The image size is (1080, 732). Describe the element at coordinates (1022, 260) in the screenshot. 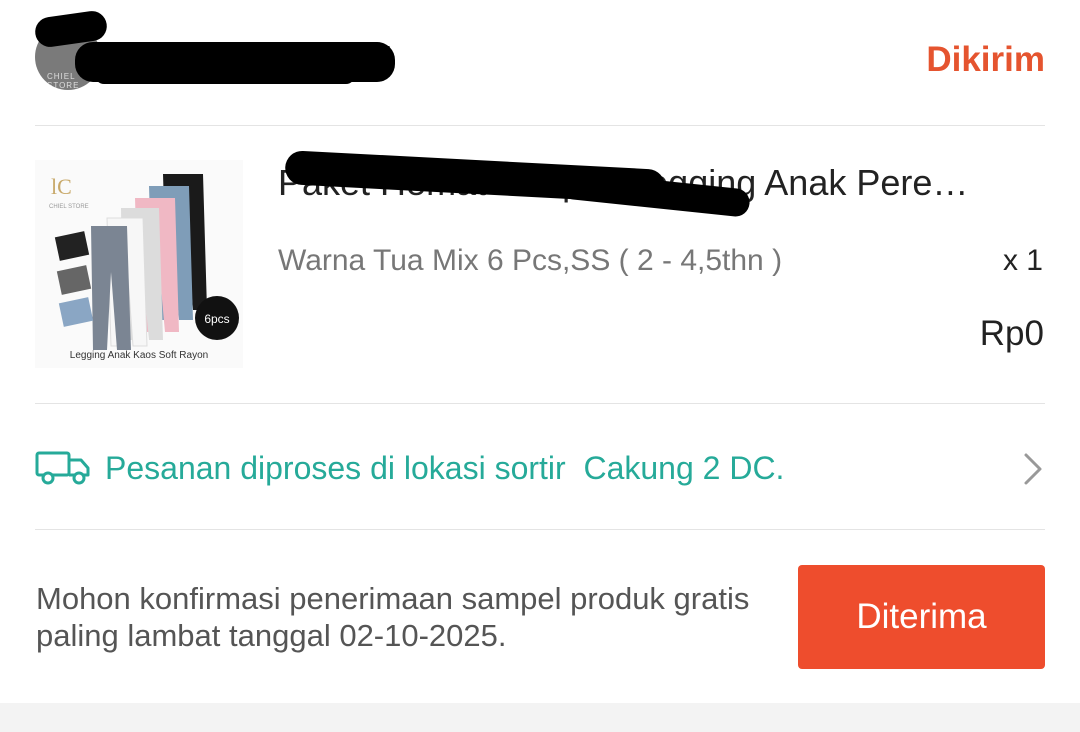

I see `product-quantity: x 1` at that location.